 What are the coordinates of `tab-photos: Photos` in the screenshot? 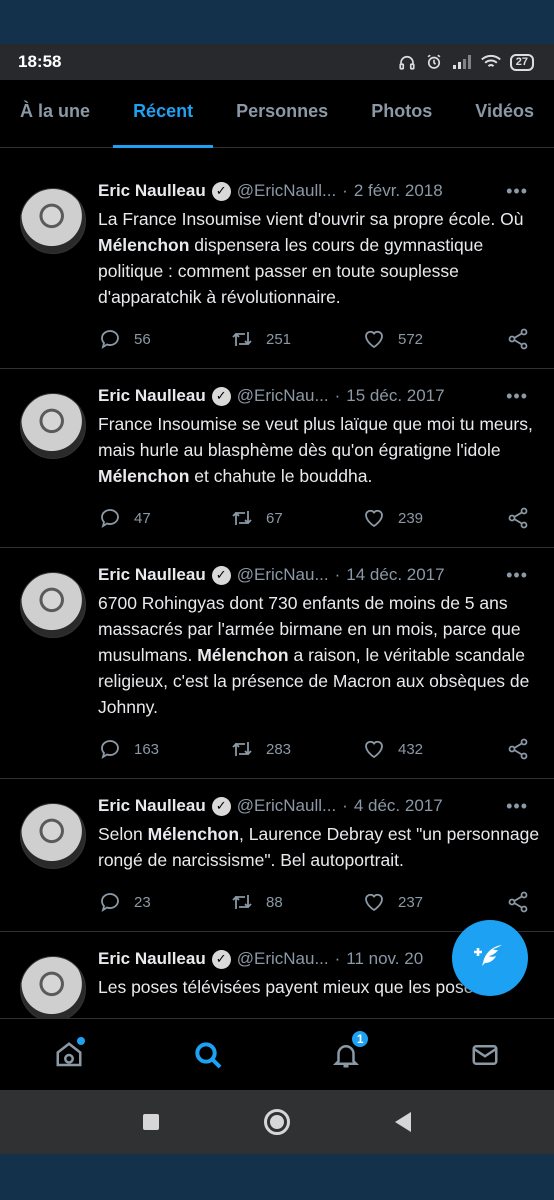 It's located at (401, 114).